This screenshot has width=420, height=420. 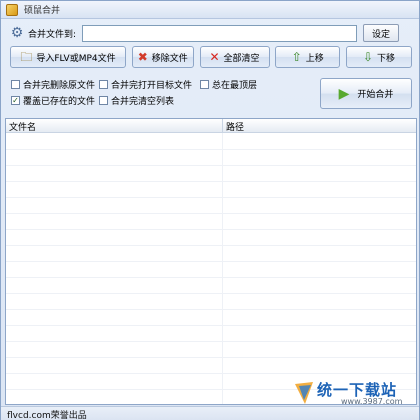 I want to click on watermark-logo-icon, so click(x=304, y=393).